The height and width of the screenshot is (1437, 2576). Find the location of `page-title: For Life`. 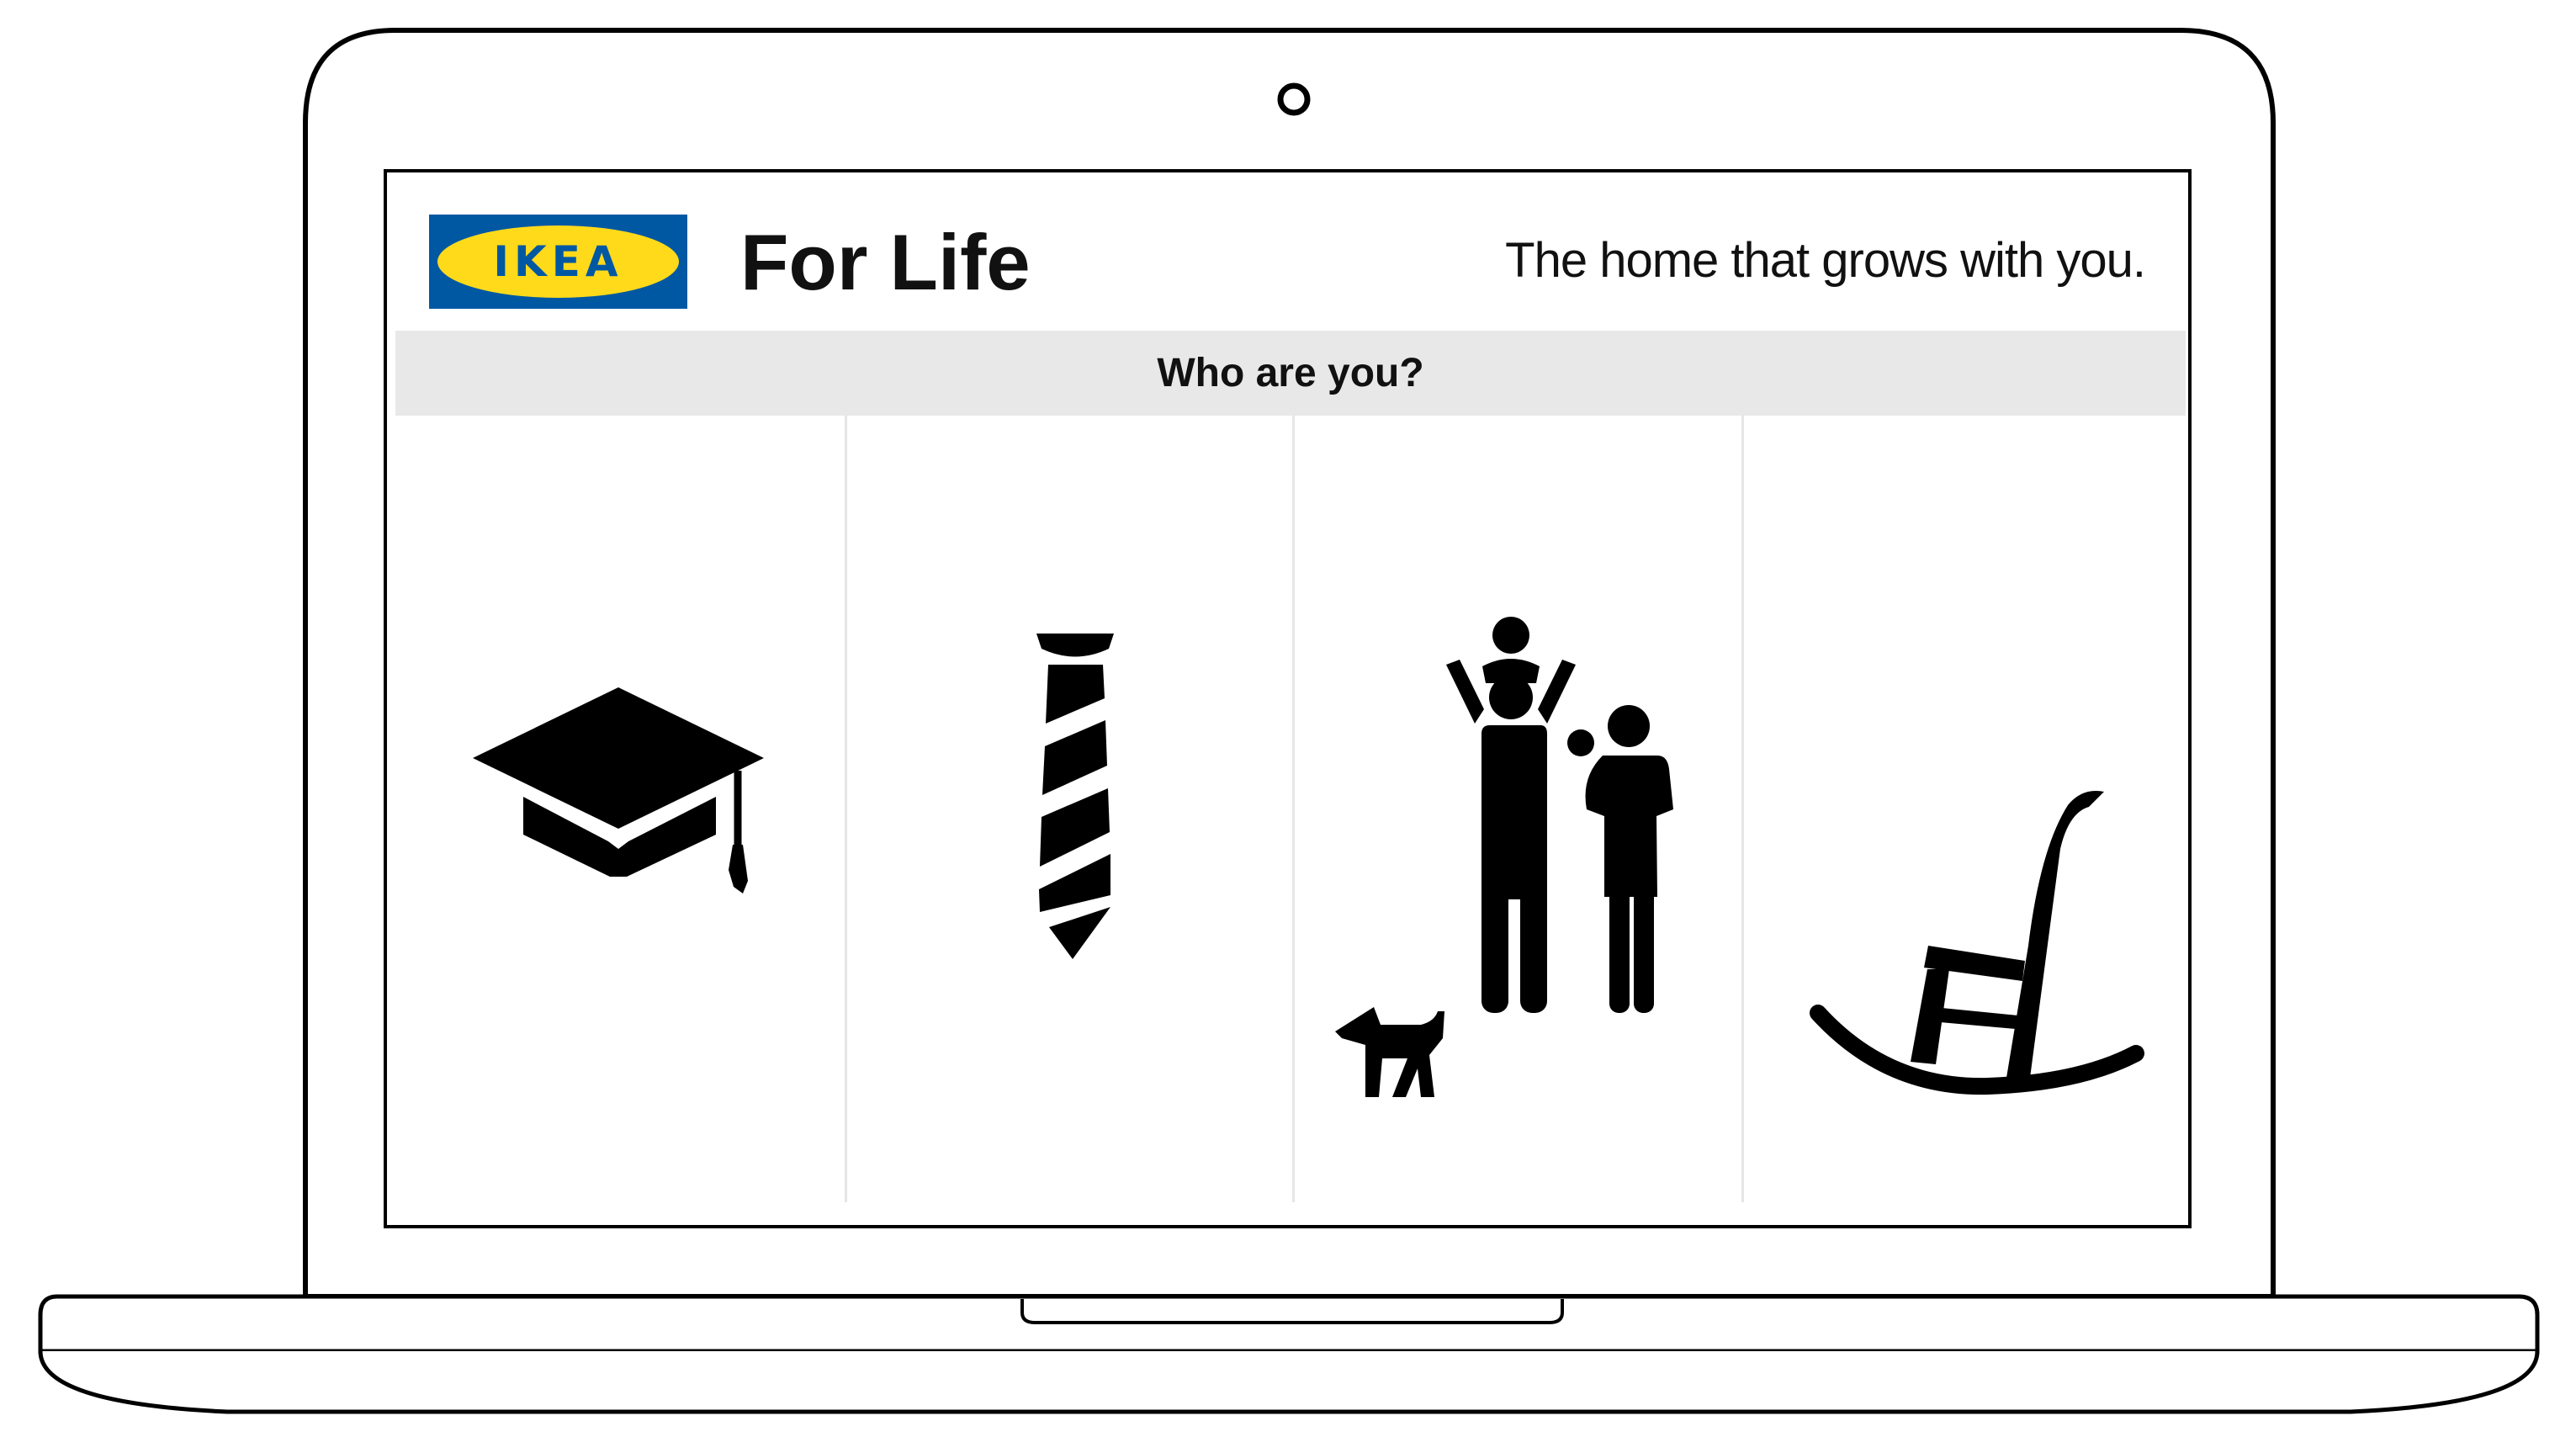

page-title: For Life is located at coordinates (885, 262).